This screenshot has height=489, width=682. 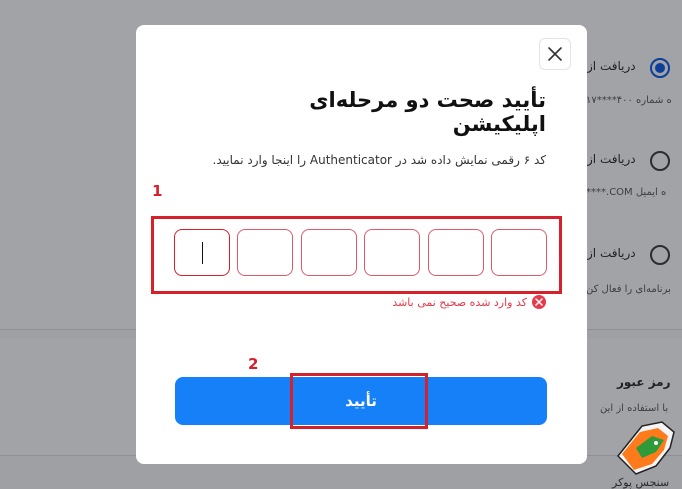 What do you see at coordinates (626, 192) in the screenshot?
I see `option-email-subtext: ه ایمیل COM.****` at bounding box center [626, 192].